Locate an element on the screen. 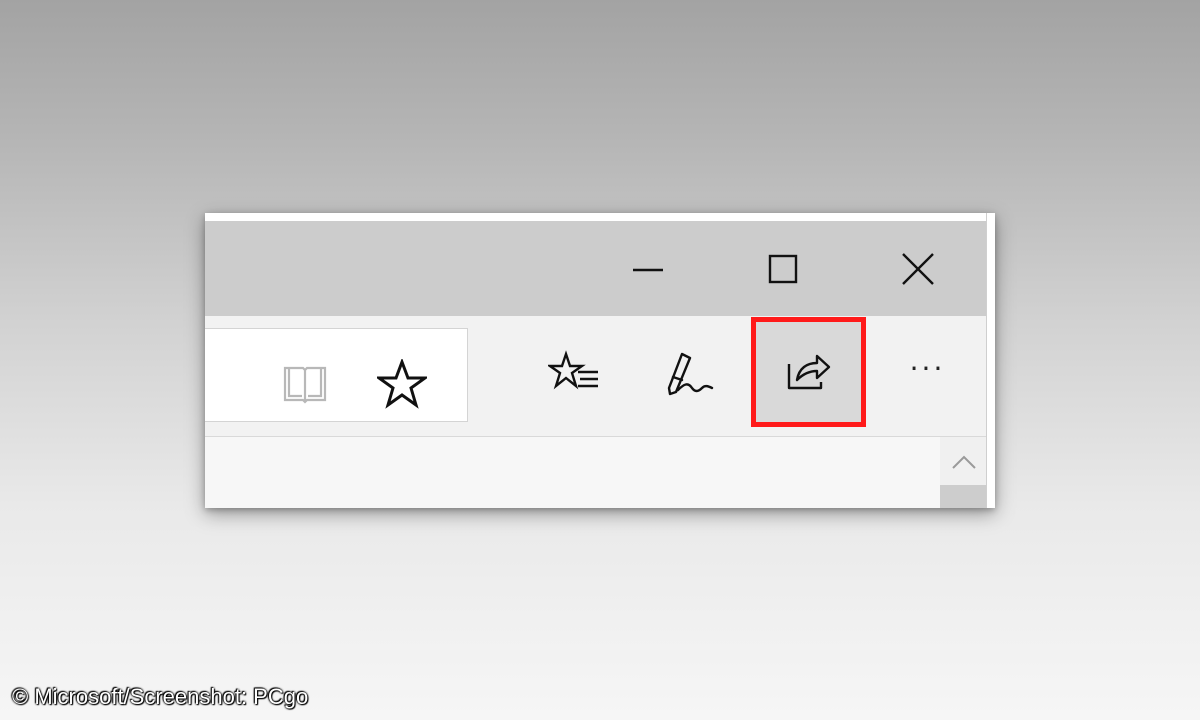 The height and width of the screenshot is (720, 1200). chevron-up-icon is located at coordinates (963, 462).